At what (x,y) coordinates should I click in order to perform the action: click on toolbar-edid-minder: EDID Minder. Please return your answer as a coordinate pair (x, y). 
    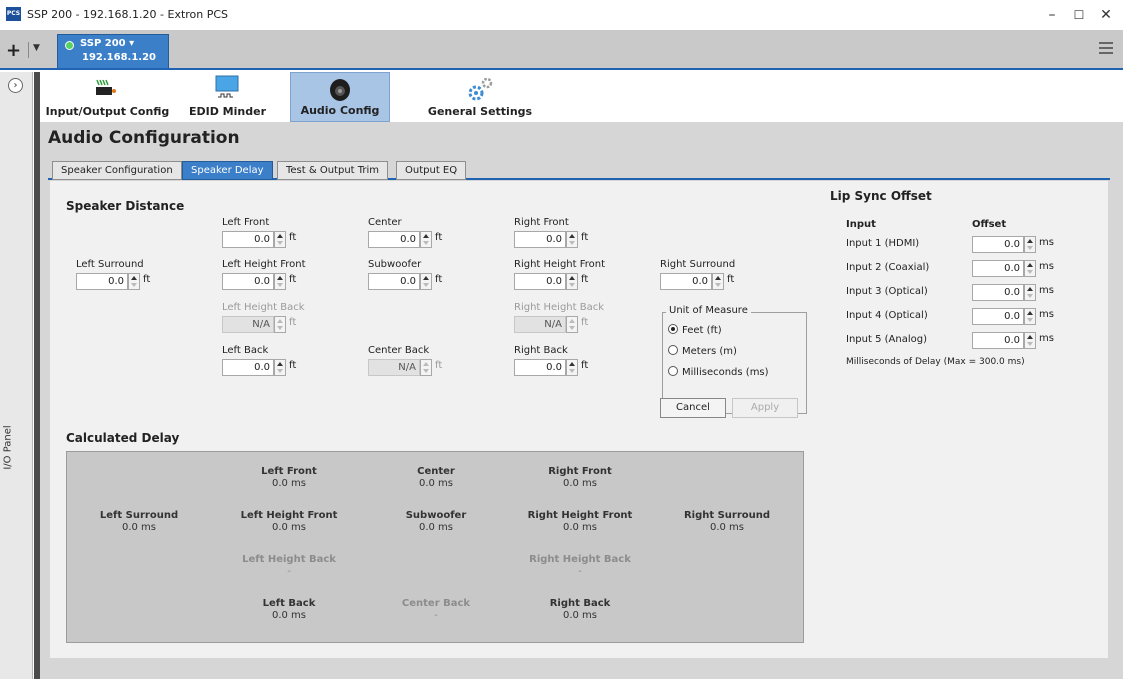
    Looking at the image, I should click on (227, 97).